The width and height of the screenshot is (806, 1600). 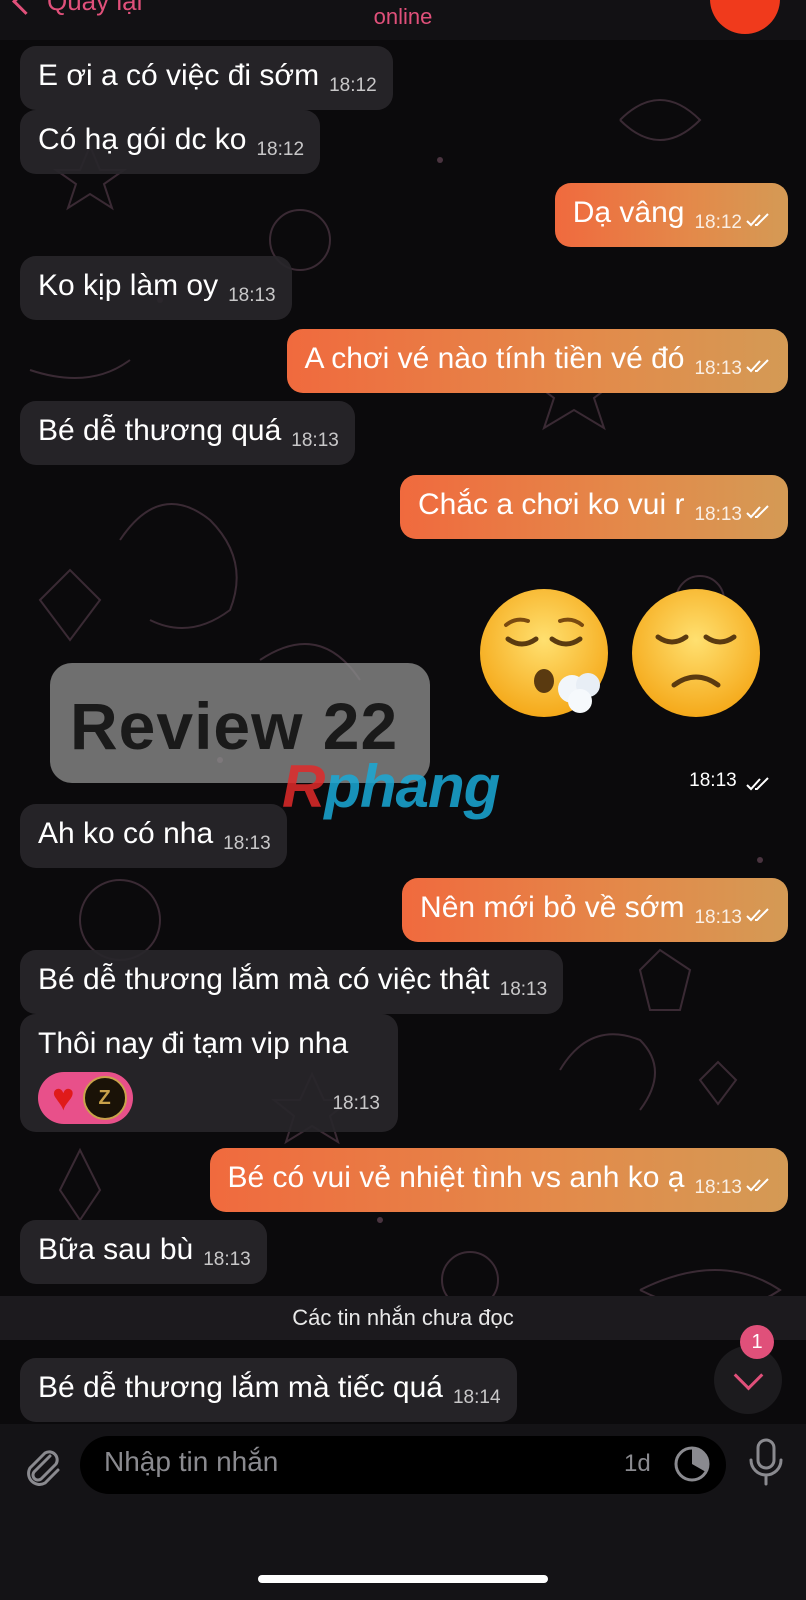 I want to click on unread-count-badge: 1, so click(x=757, y=1342).